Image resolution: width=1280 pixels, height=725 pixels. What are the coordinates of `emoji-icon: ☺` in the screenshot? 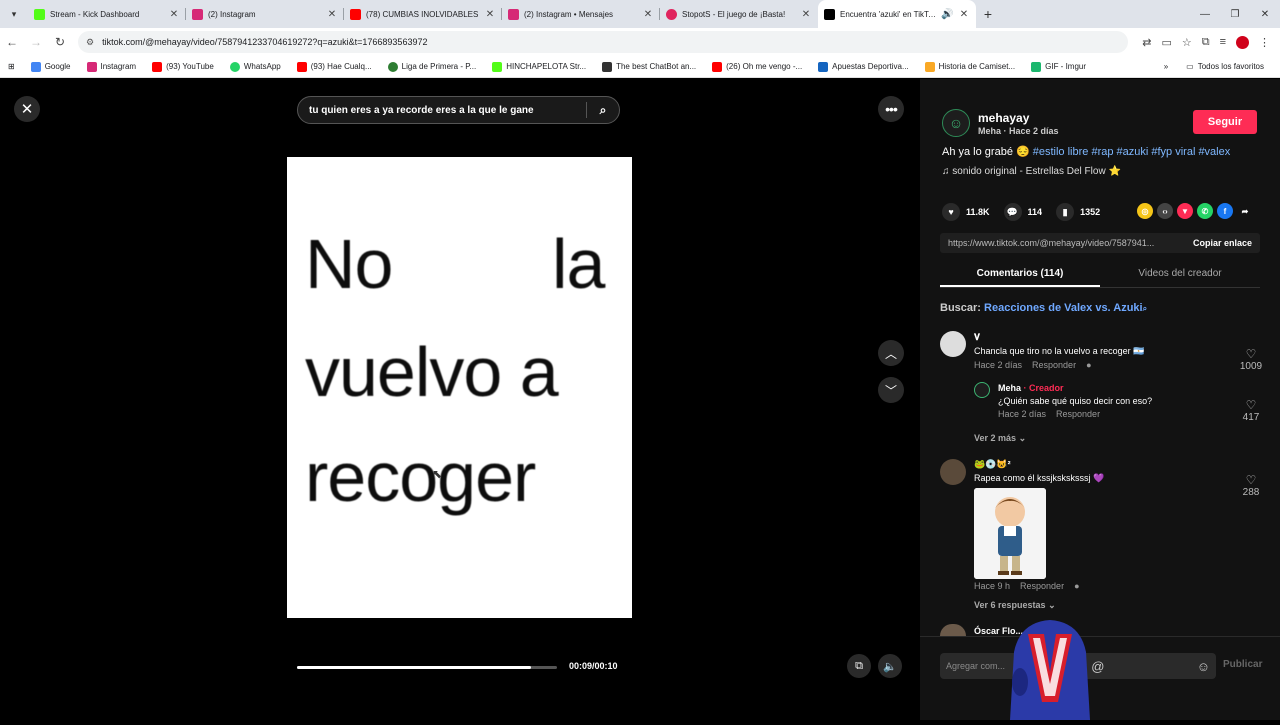 It's located at (1203, 666).